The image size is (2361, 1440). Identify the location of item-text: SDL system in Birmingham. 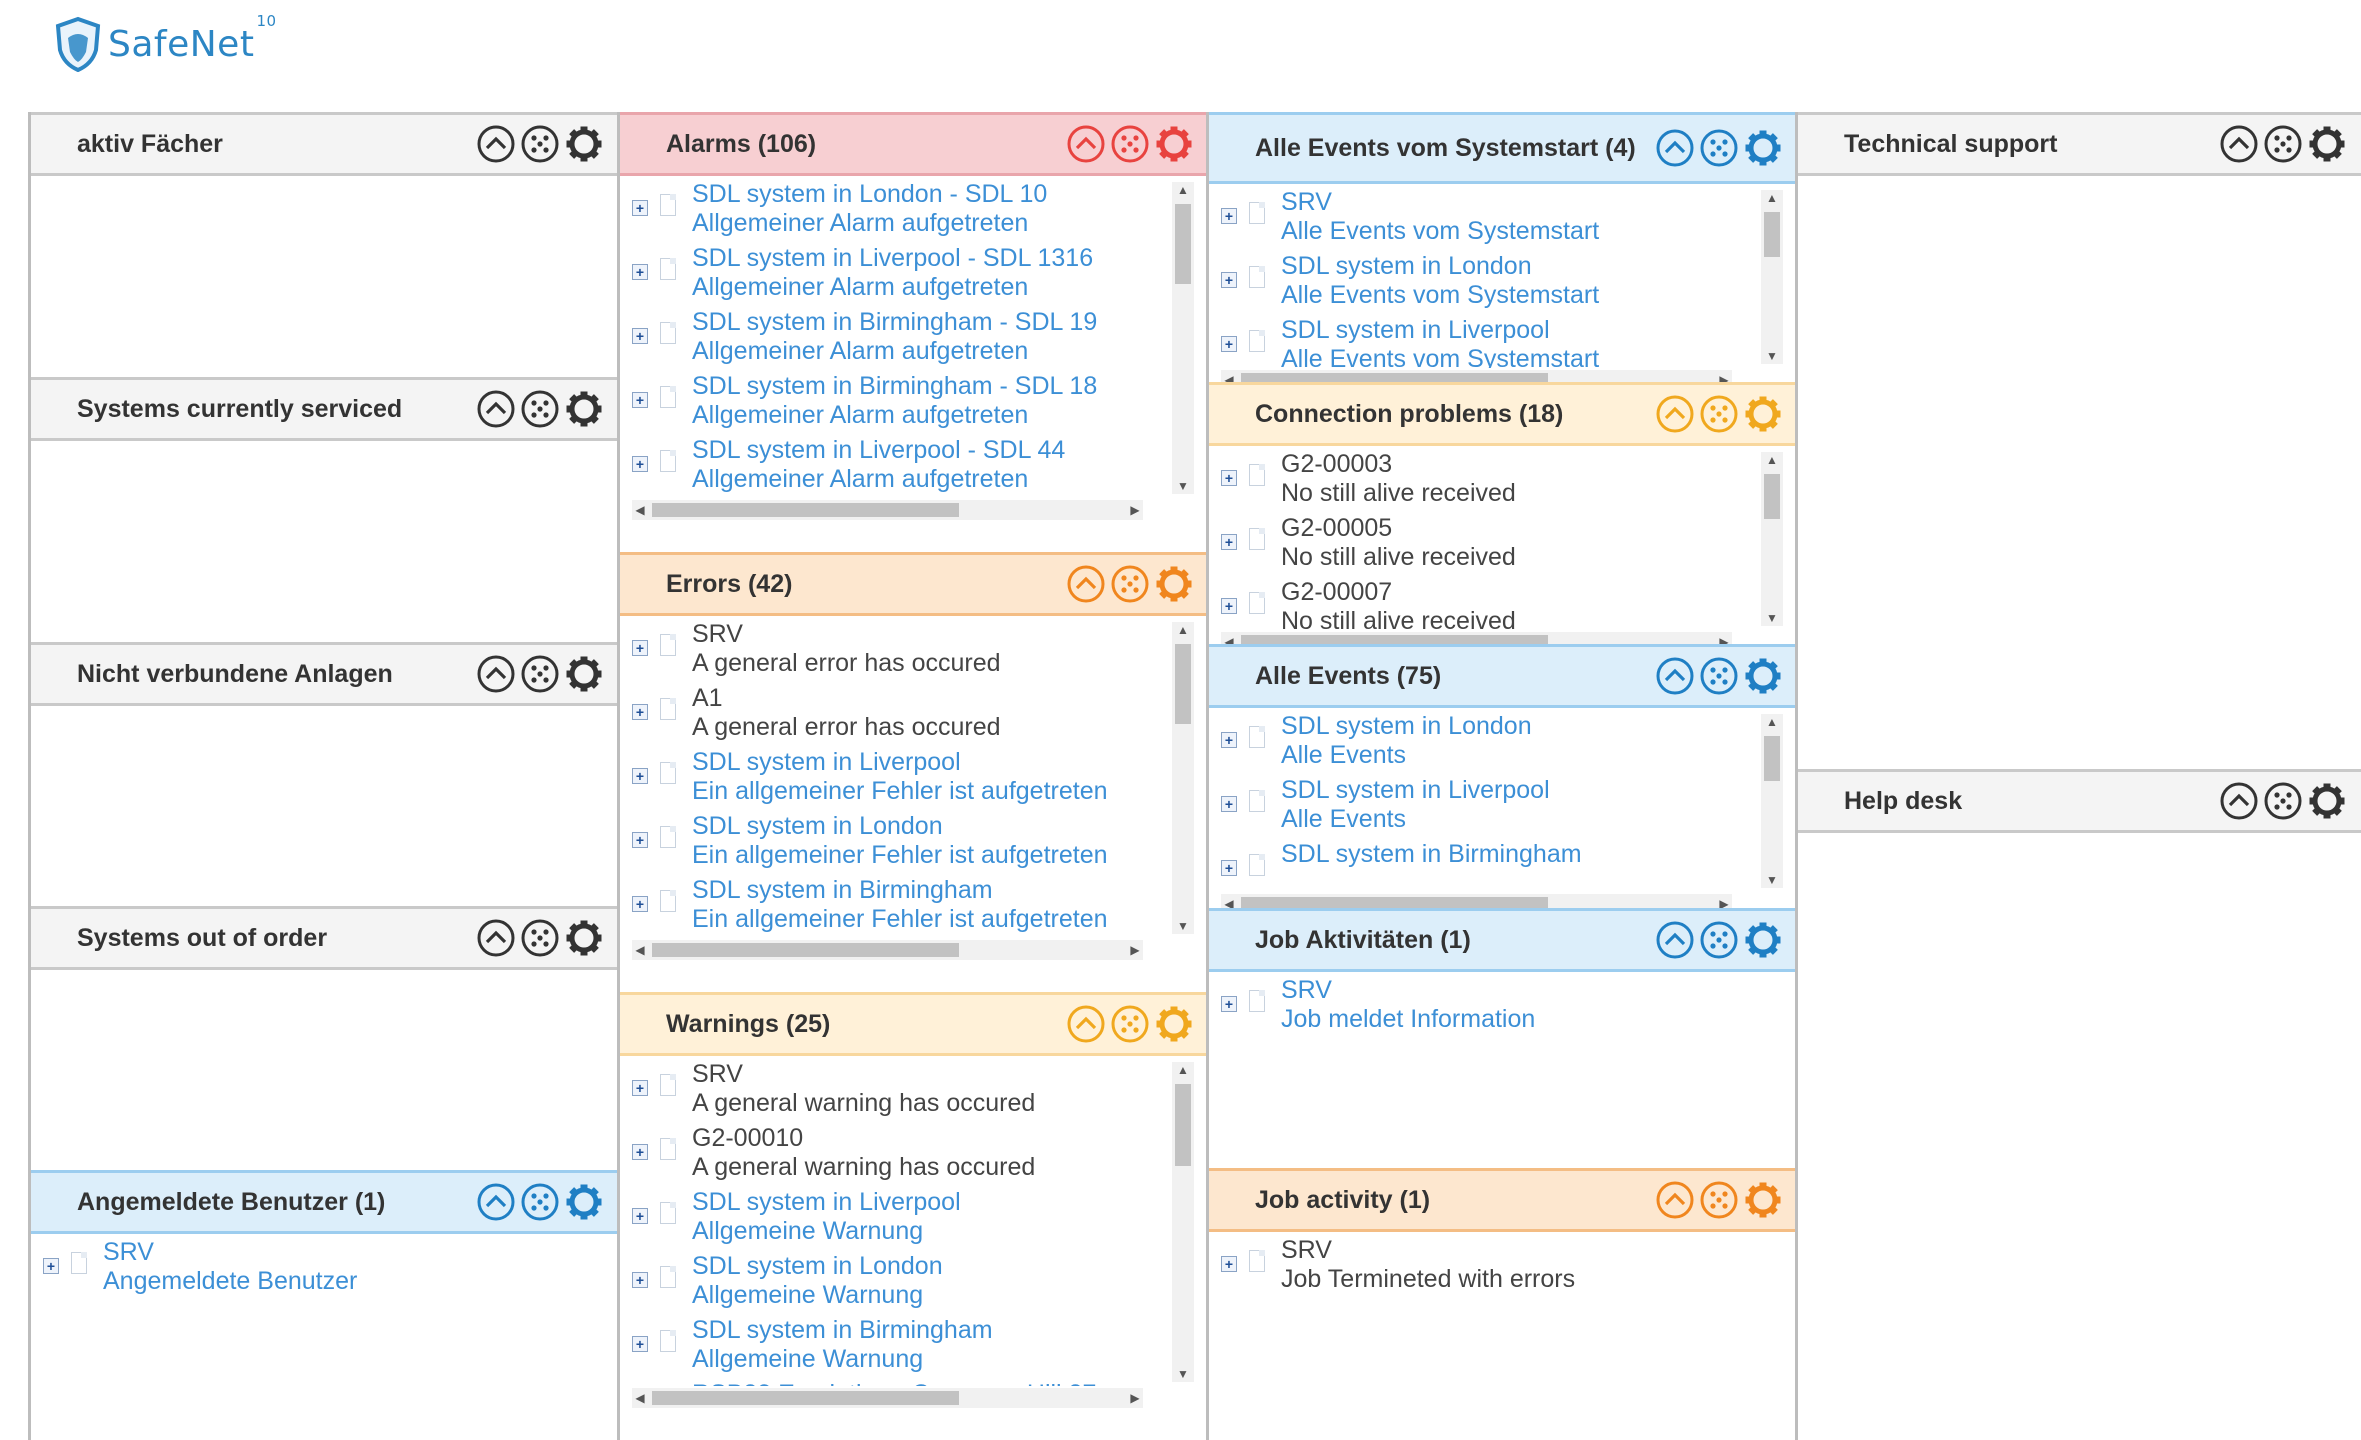
(1431, 854).